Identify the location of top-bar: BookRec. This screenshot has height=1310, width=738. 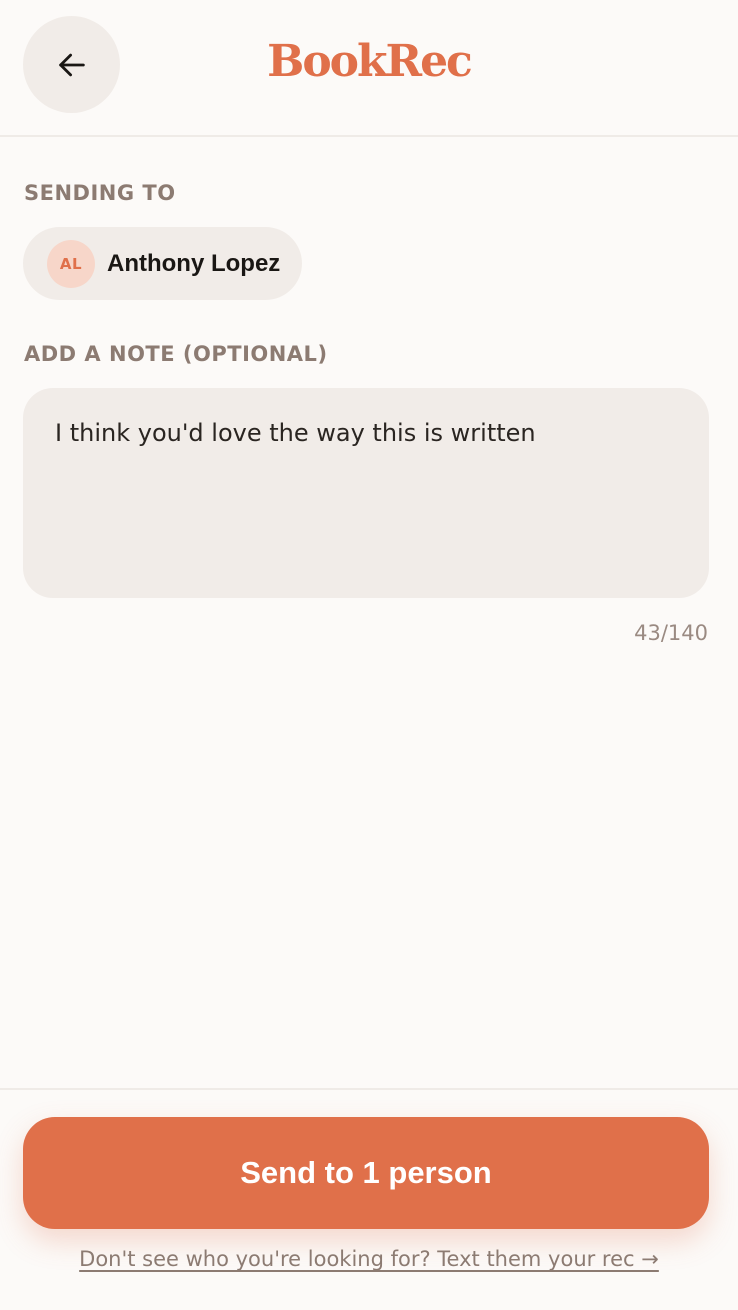
(369, 68).